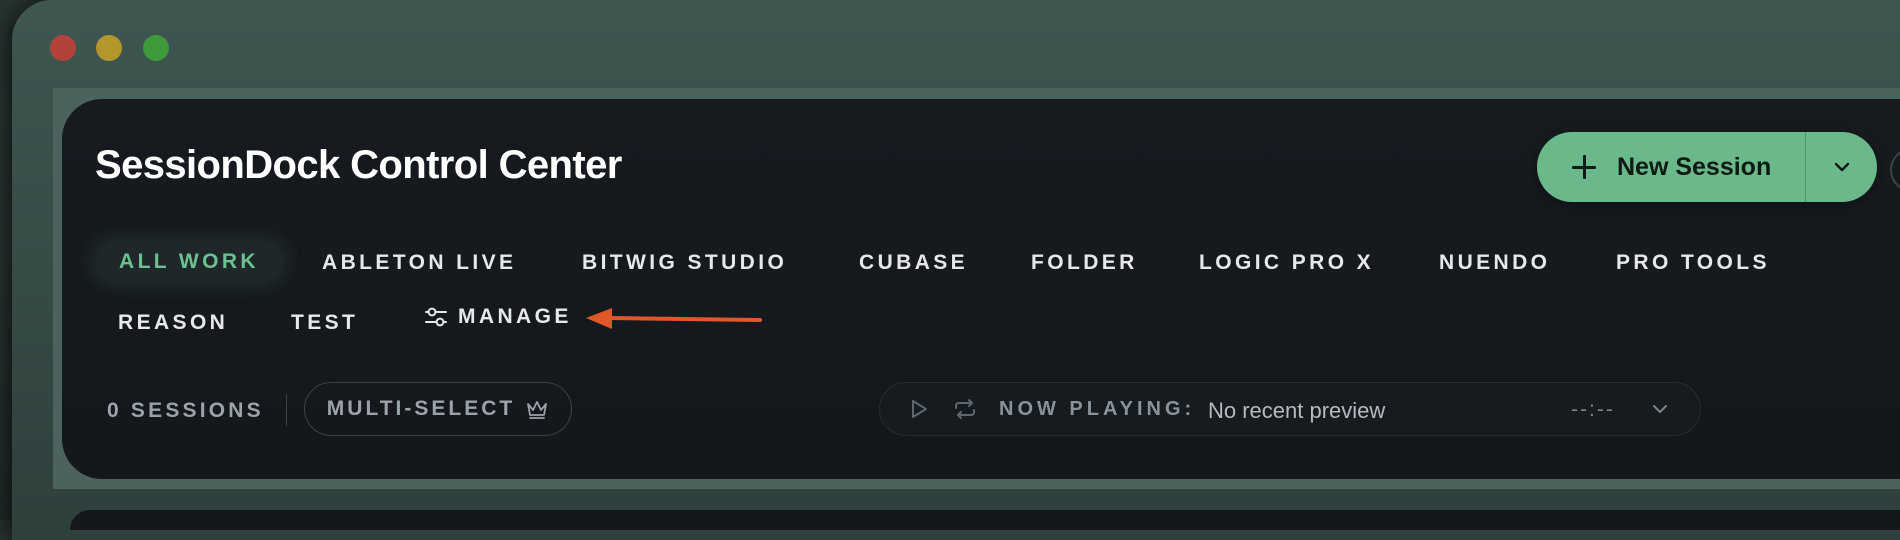 The height and width of the screenshot is (540, 1900). I want to click on now-playing-bar: NOW PLAYING: No recent preview --:--, so click(1290, 409).